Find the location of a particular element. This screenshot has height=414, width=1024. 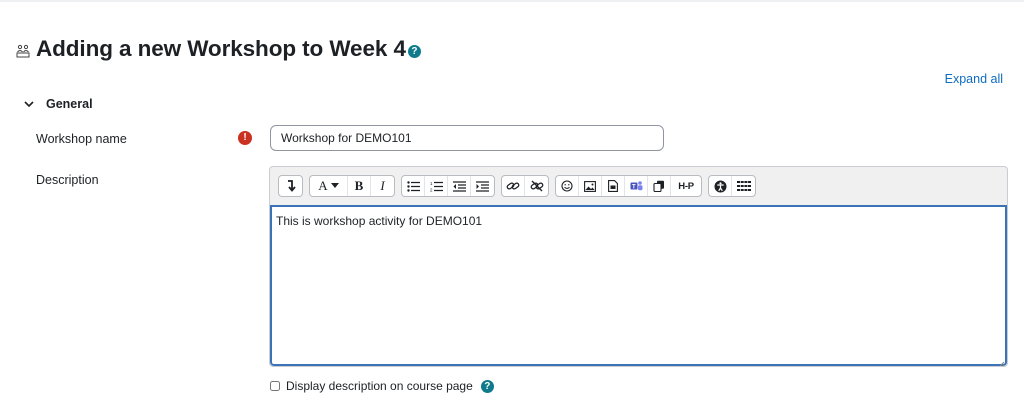

page-title: Adding a new Workshop to Week 4 is located at coordinates (221, 48).